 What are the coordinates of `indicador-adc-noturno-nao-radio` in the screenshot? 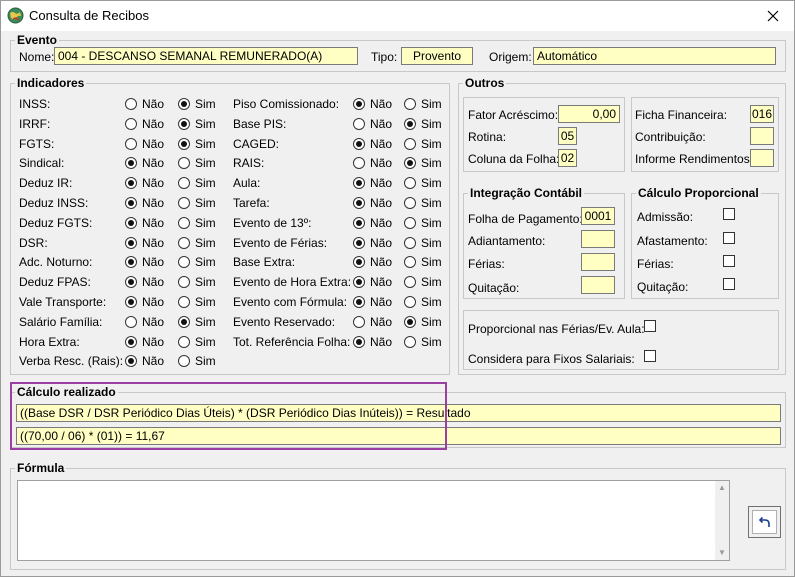 It's located at (131, 262).